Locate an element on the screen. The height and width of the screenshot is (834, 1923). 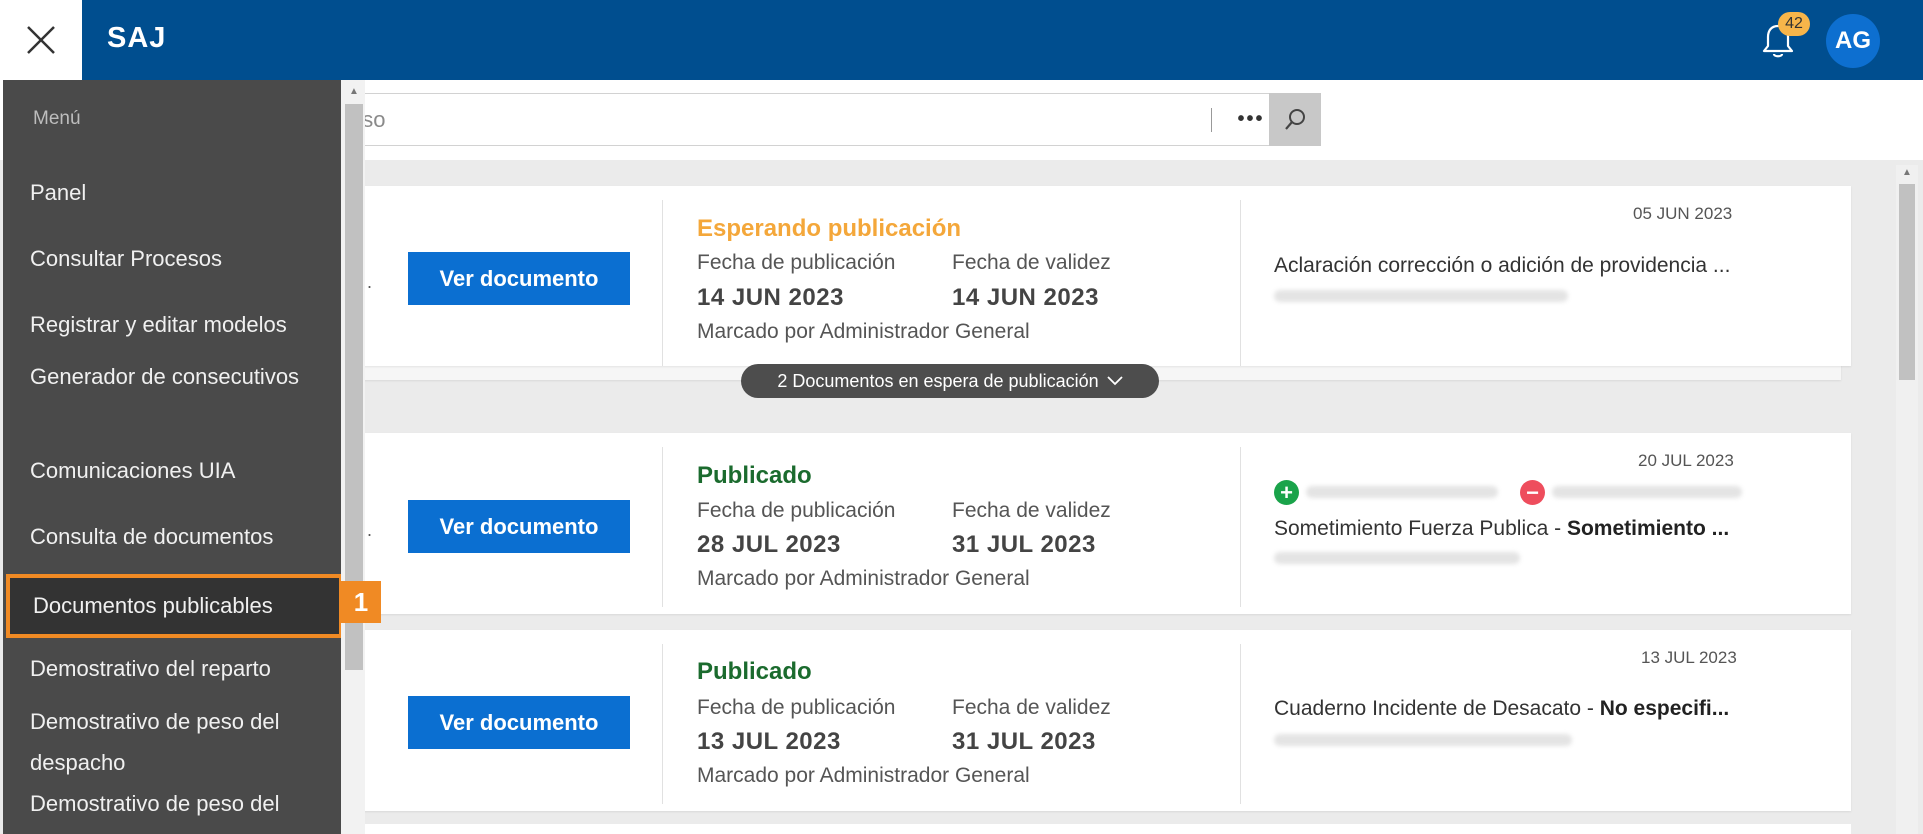
search-icon is located at coordinates (1295, 119).